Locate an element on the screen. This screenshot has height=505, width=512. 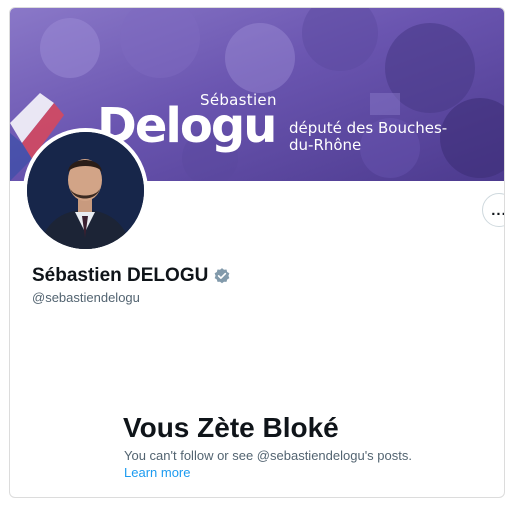
avatar is located at coordinates (85, 190).